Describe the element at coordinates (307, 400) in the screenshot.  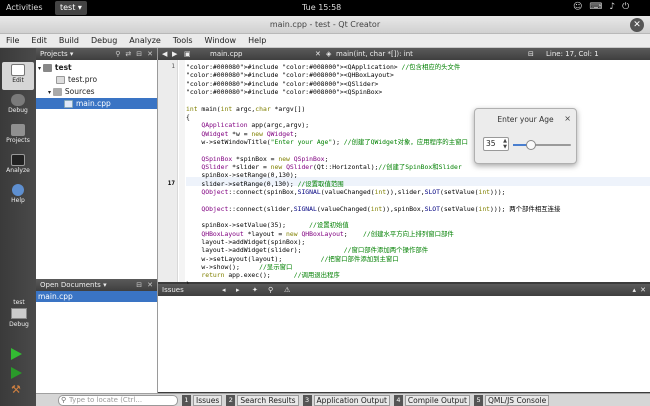
I see `tab-number: 3` at that location.